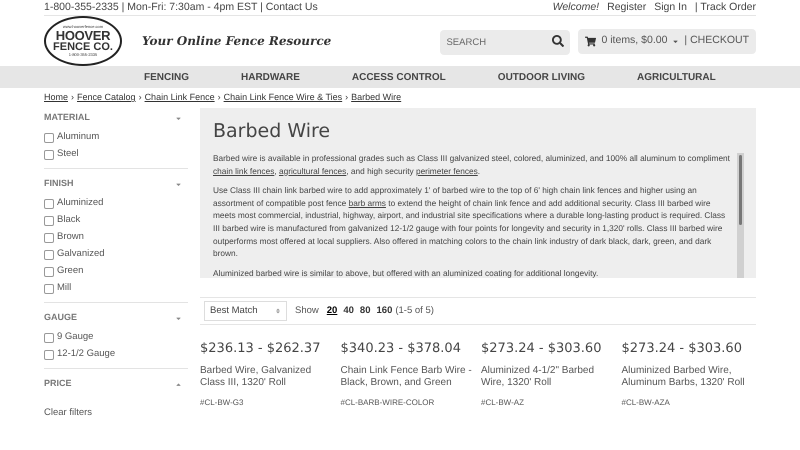 Image resolution: width=800 pixels, height=450 pixels. What do you see at coordinates (237, 41) in the screenshot?
I see `tagline: Your Online Fence Resource` at bounding box center [237, 41].